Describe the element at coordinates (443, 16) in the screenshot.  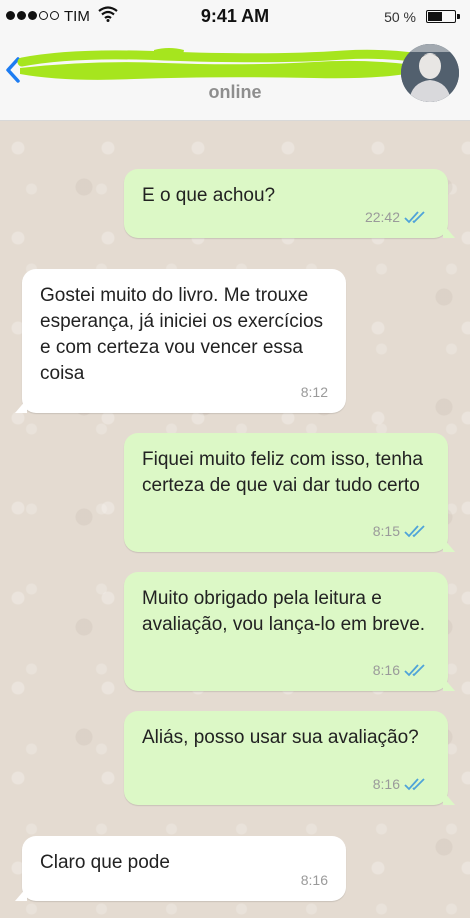
I see `battery-icon` at that location.